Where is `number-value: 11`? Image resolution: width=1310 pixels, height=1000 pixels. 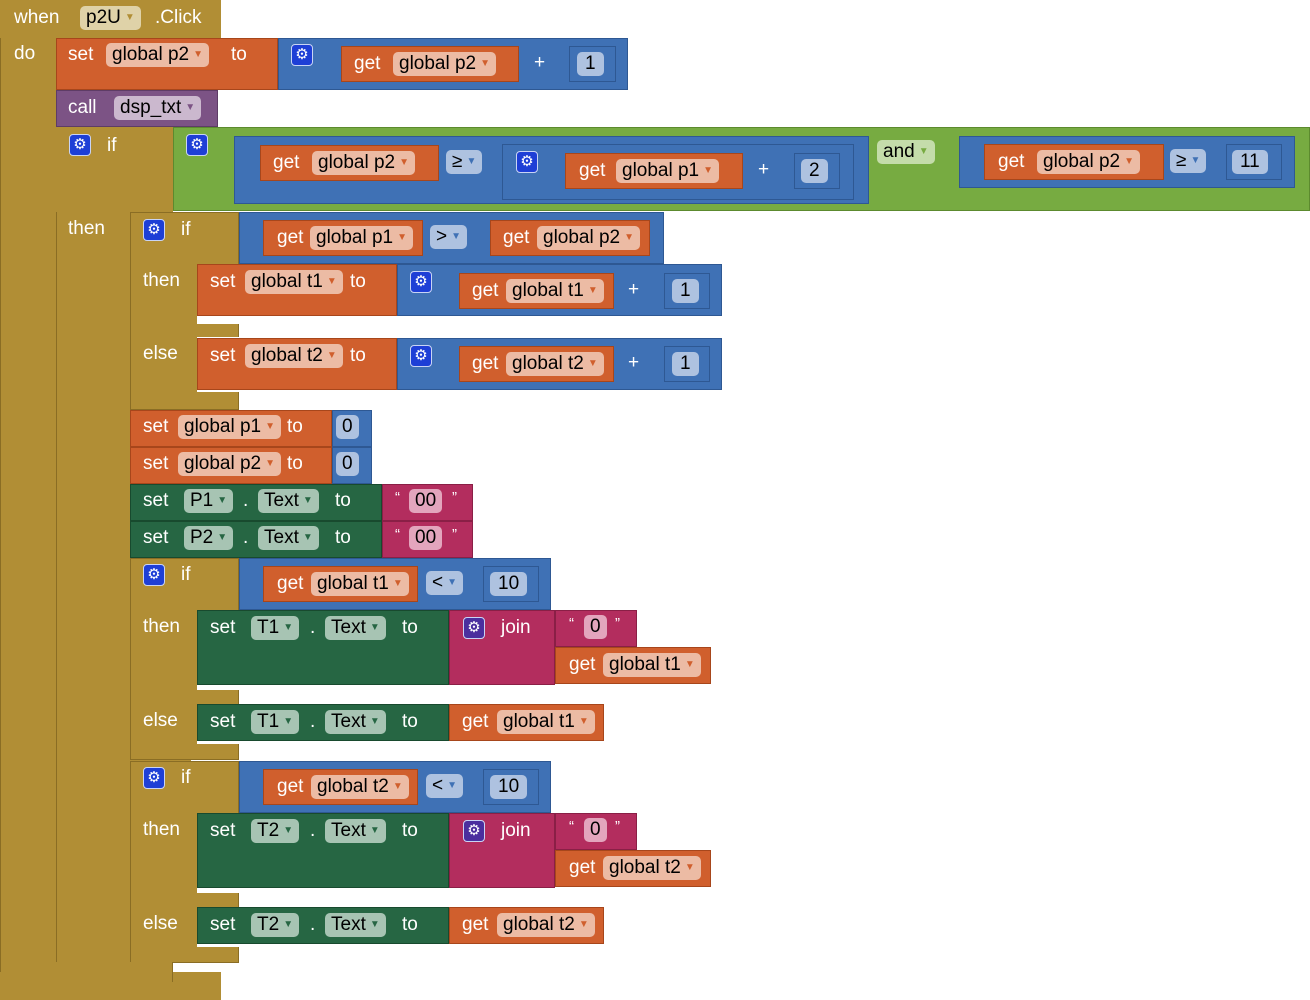 number-value: 11 is located at coordinates (1250, 162).